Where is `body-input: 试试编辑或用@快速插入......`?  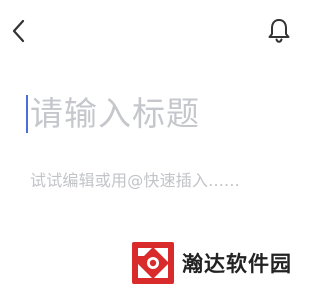 body-input: 试试编辑或用@快速插入...... is located at coordinates (135, 181).